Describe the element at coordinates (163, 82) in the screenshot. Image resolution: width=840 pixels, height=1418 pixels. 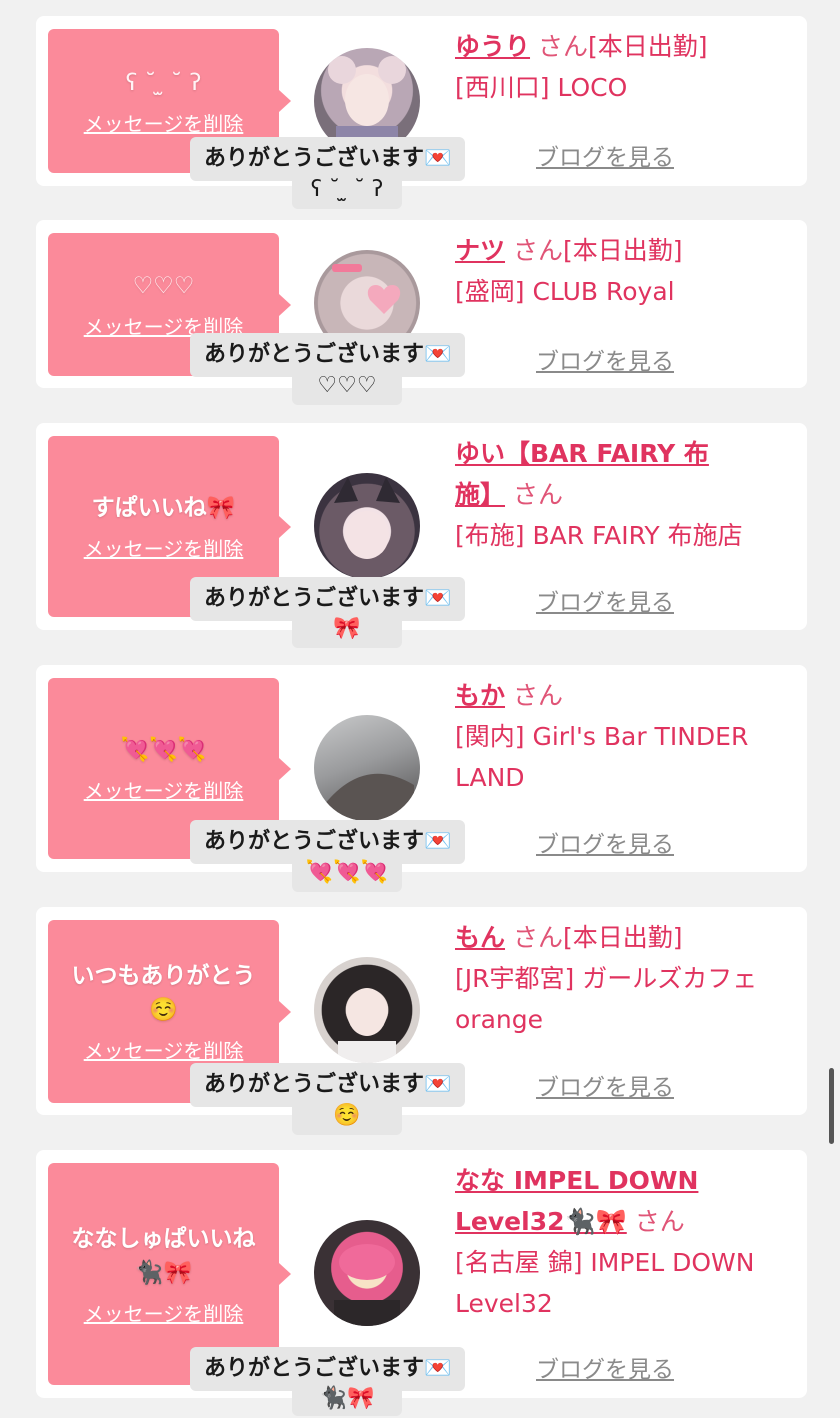
I see `message-text: ʕ ˘ ̫ ˘ ʔ` at that location.